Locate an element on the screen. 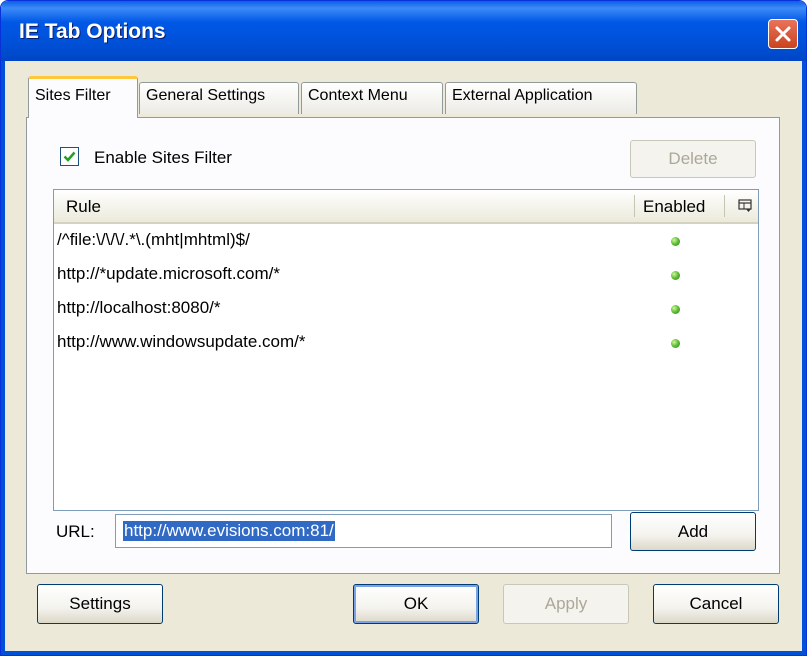  ok-button: OK is located at coordinates (416, 604).